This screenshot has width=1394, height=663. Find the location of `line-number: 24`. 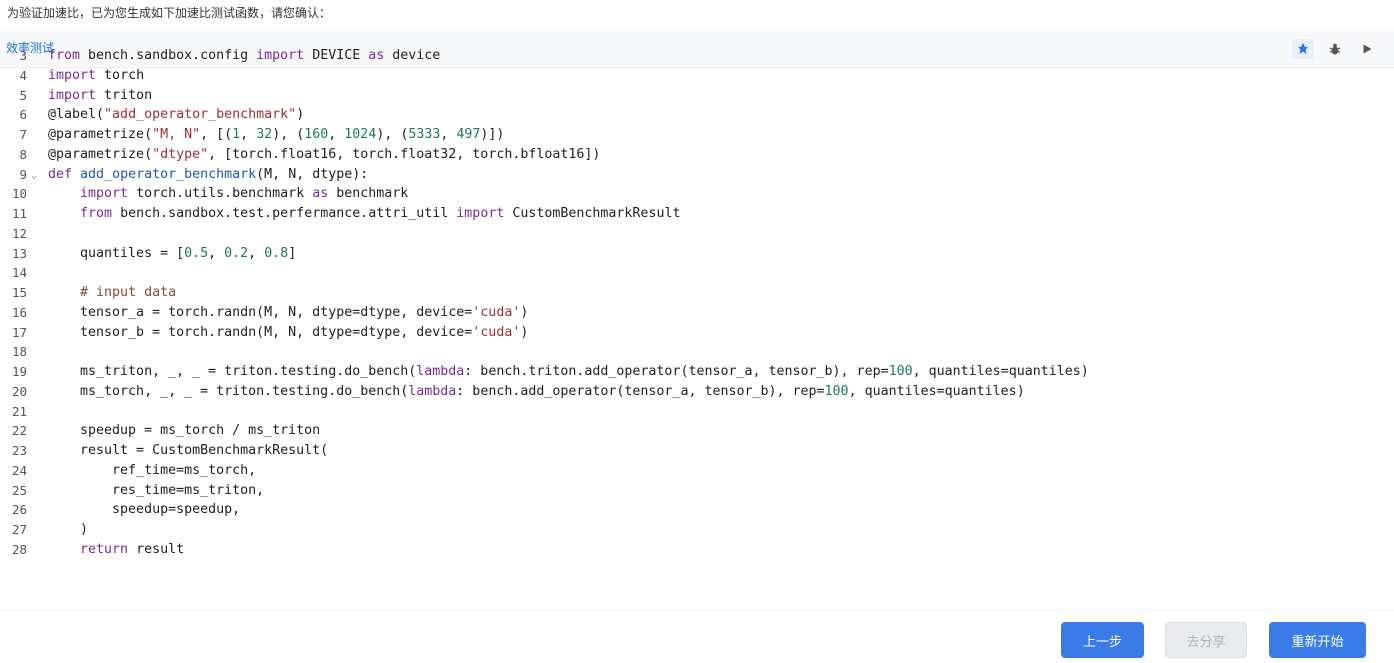

line-number: 24 is located at coordinates (19, 470).